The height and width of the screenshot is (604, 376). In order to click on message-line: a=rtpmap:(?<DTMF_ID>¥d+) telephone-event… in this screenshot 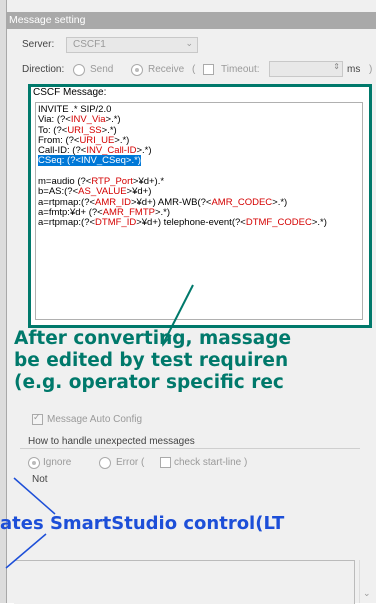, I will do `click(182, 223)`.